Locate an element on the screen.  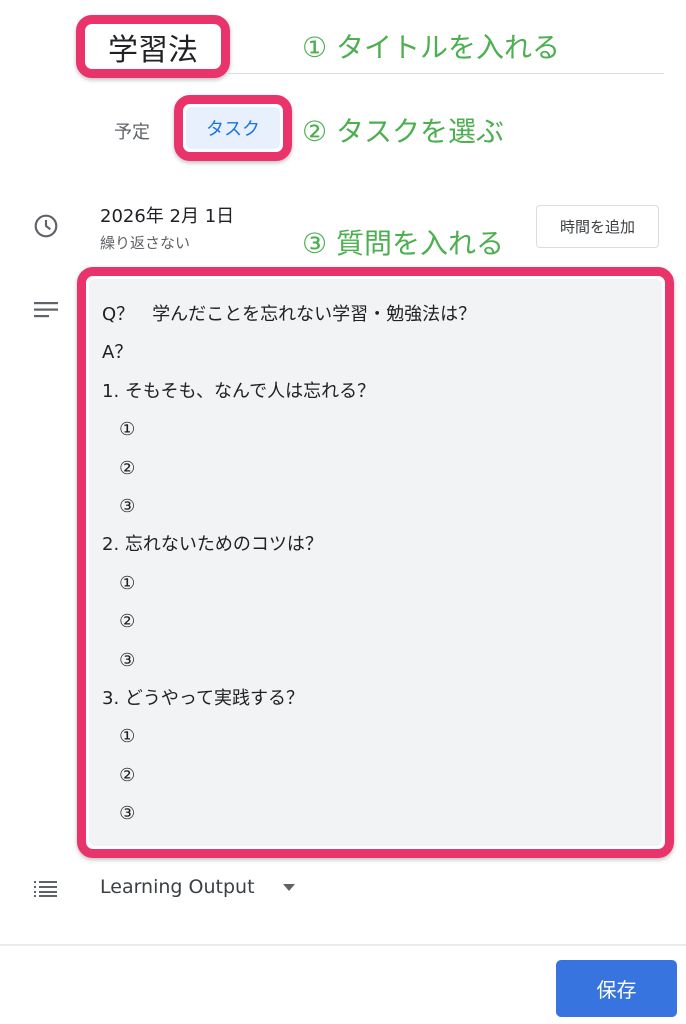
description-line: 1. そもそも、なんで人は忘れる？ is located at coordinates (239, 391).